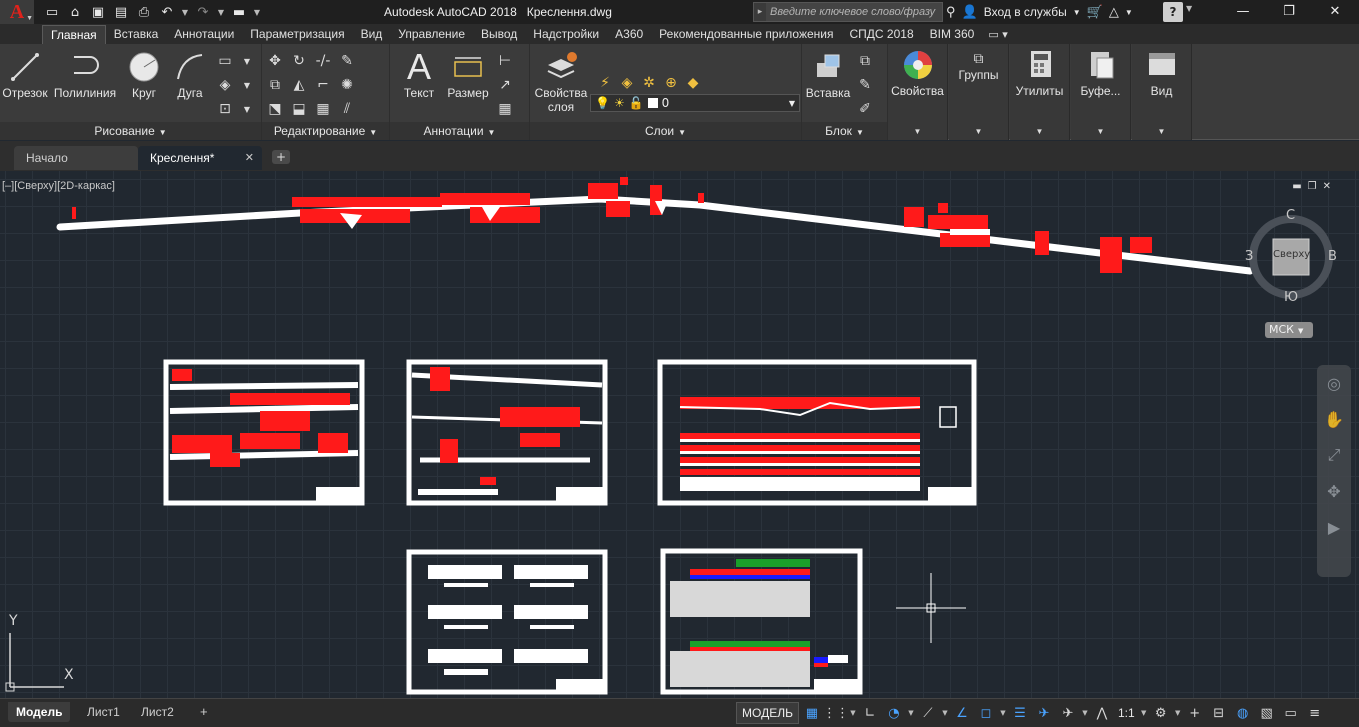 Image resolution: width=1359 pixels, height=727 pixels. What do you see at coordinates (1044, 713) in the screenshot?
I see `annotation-visibility-icon: ✈` at bounding box center [1044, 713].